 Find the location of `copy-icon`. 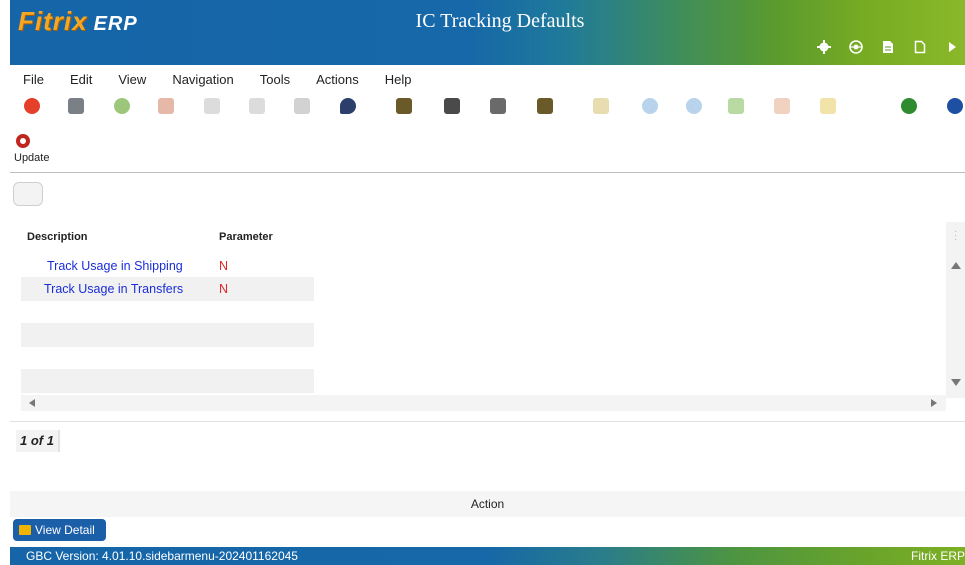

copy-icon is located at coordinates (76, 106).